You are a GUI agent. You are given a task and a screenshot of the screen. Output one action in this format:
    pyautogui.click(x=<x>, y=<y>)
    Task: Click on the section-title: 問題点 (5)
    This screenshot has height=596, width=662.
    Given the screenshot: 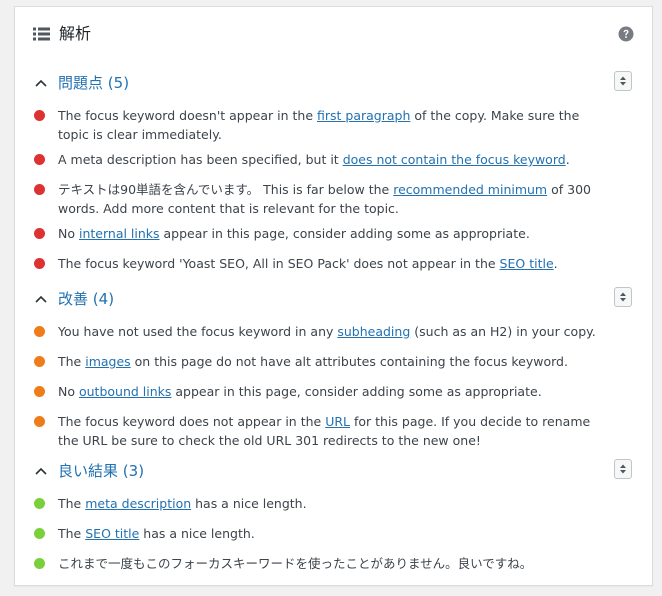 What is the action you would take?
    pyautogui.click(x=93, y=83)
    